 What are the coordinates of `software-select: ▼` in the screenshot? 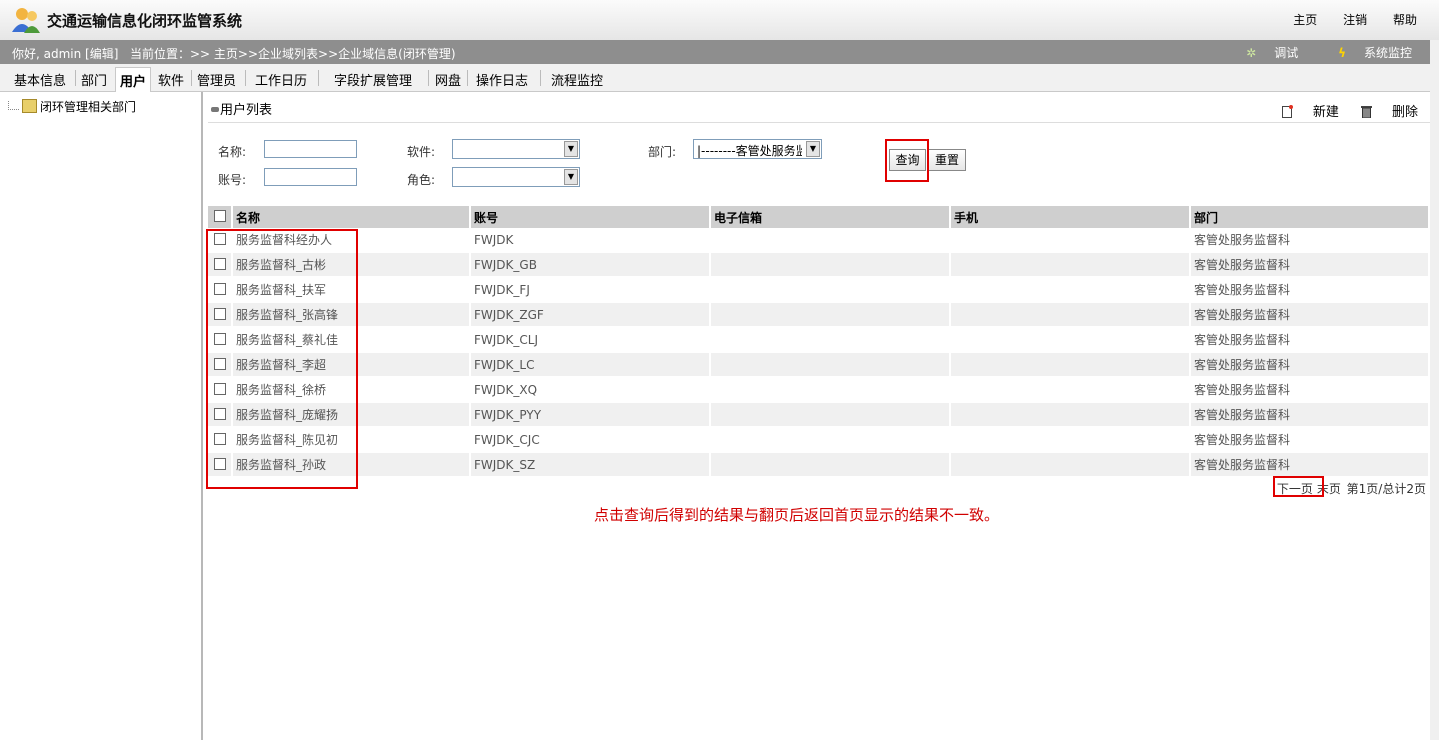 It's located at (516, 149).